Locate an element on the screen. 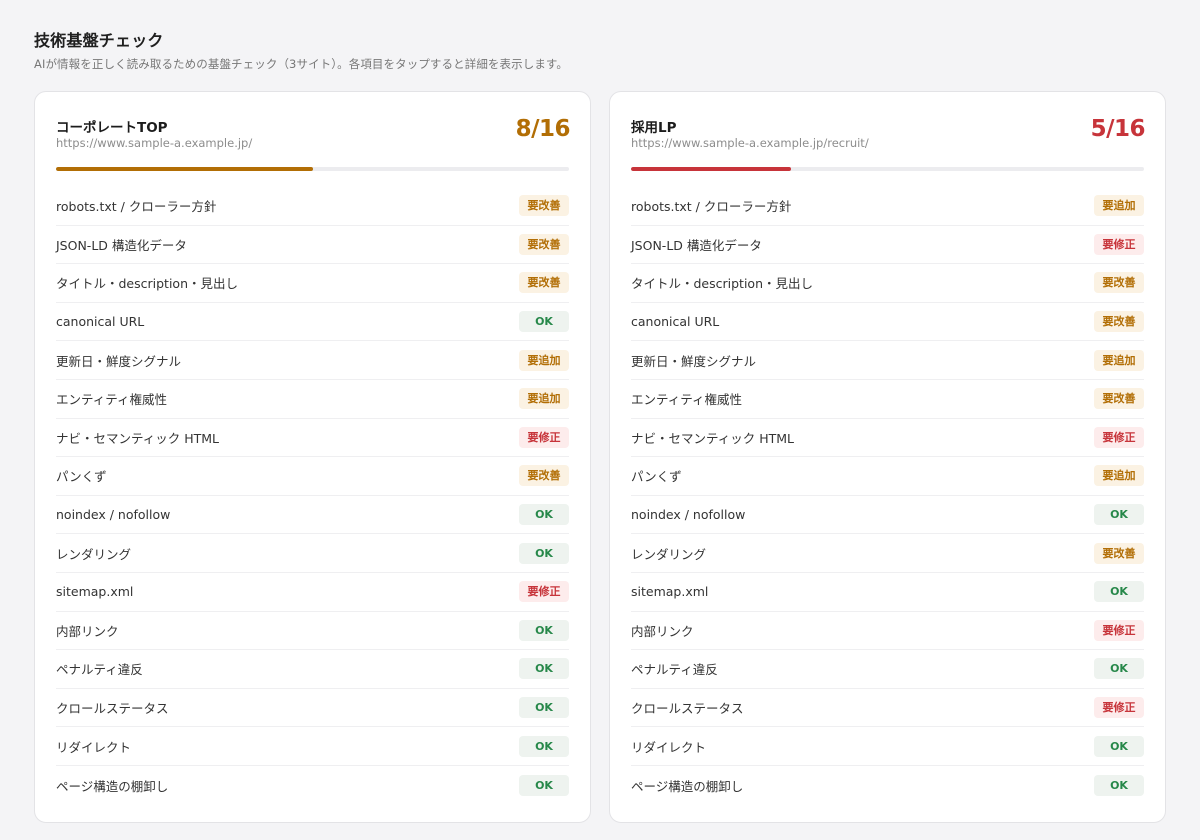 The image size is (1200, 840). check-item: sitemap.xml 要修正 is located at coordinates (312, 592).